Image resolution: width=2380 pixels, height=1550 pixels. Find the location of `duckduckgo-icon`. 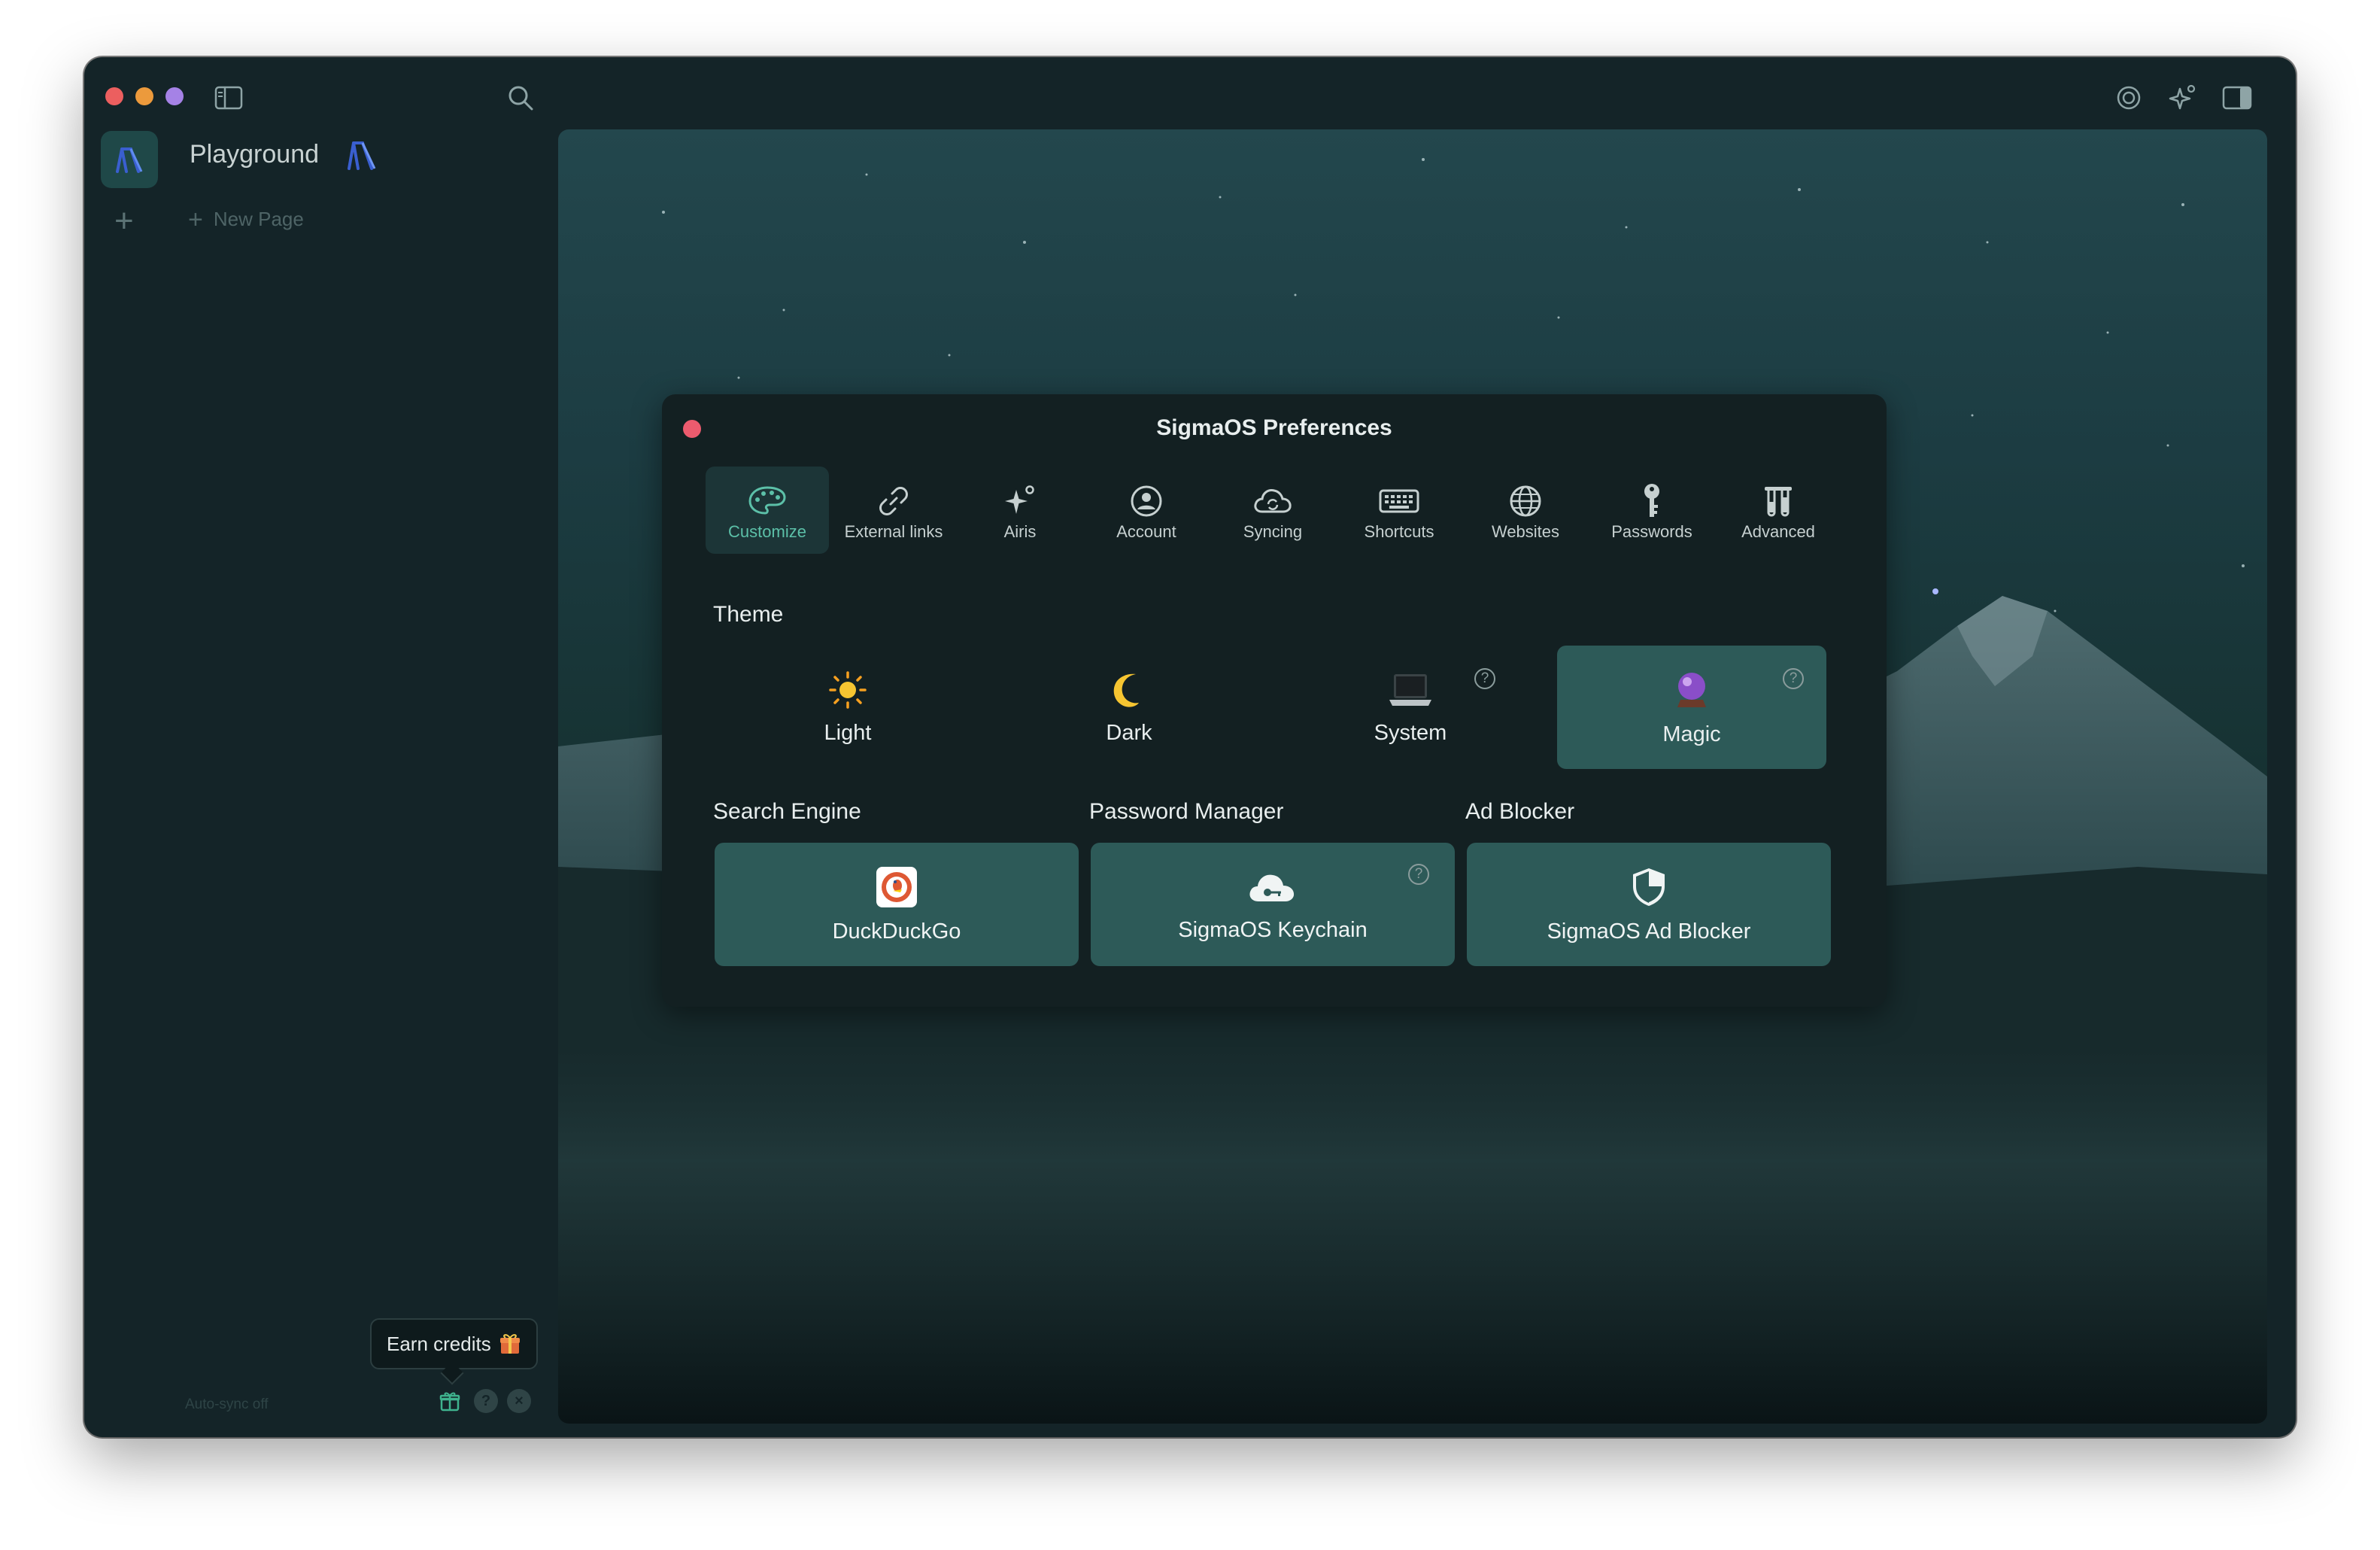

duckduckgo-icon is located at coordinates (896, 886).